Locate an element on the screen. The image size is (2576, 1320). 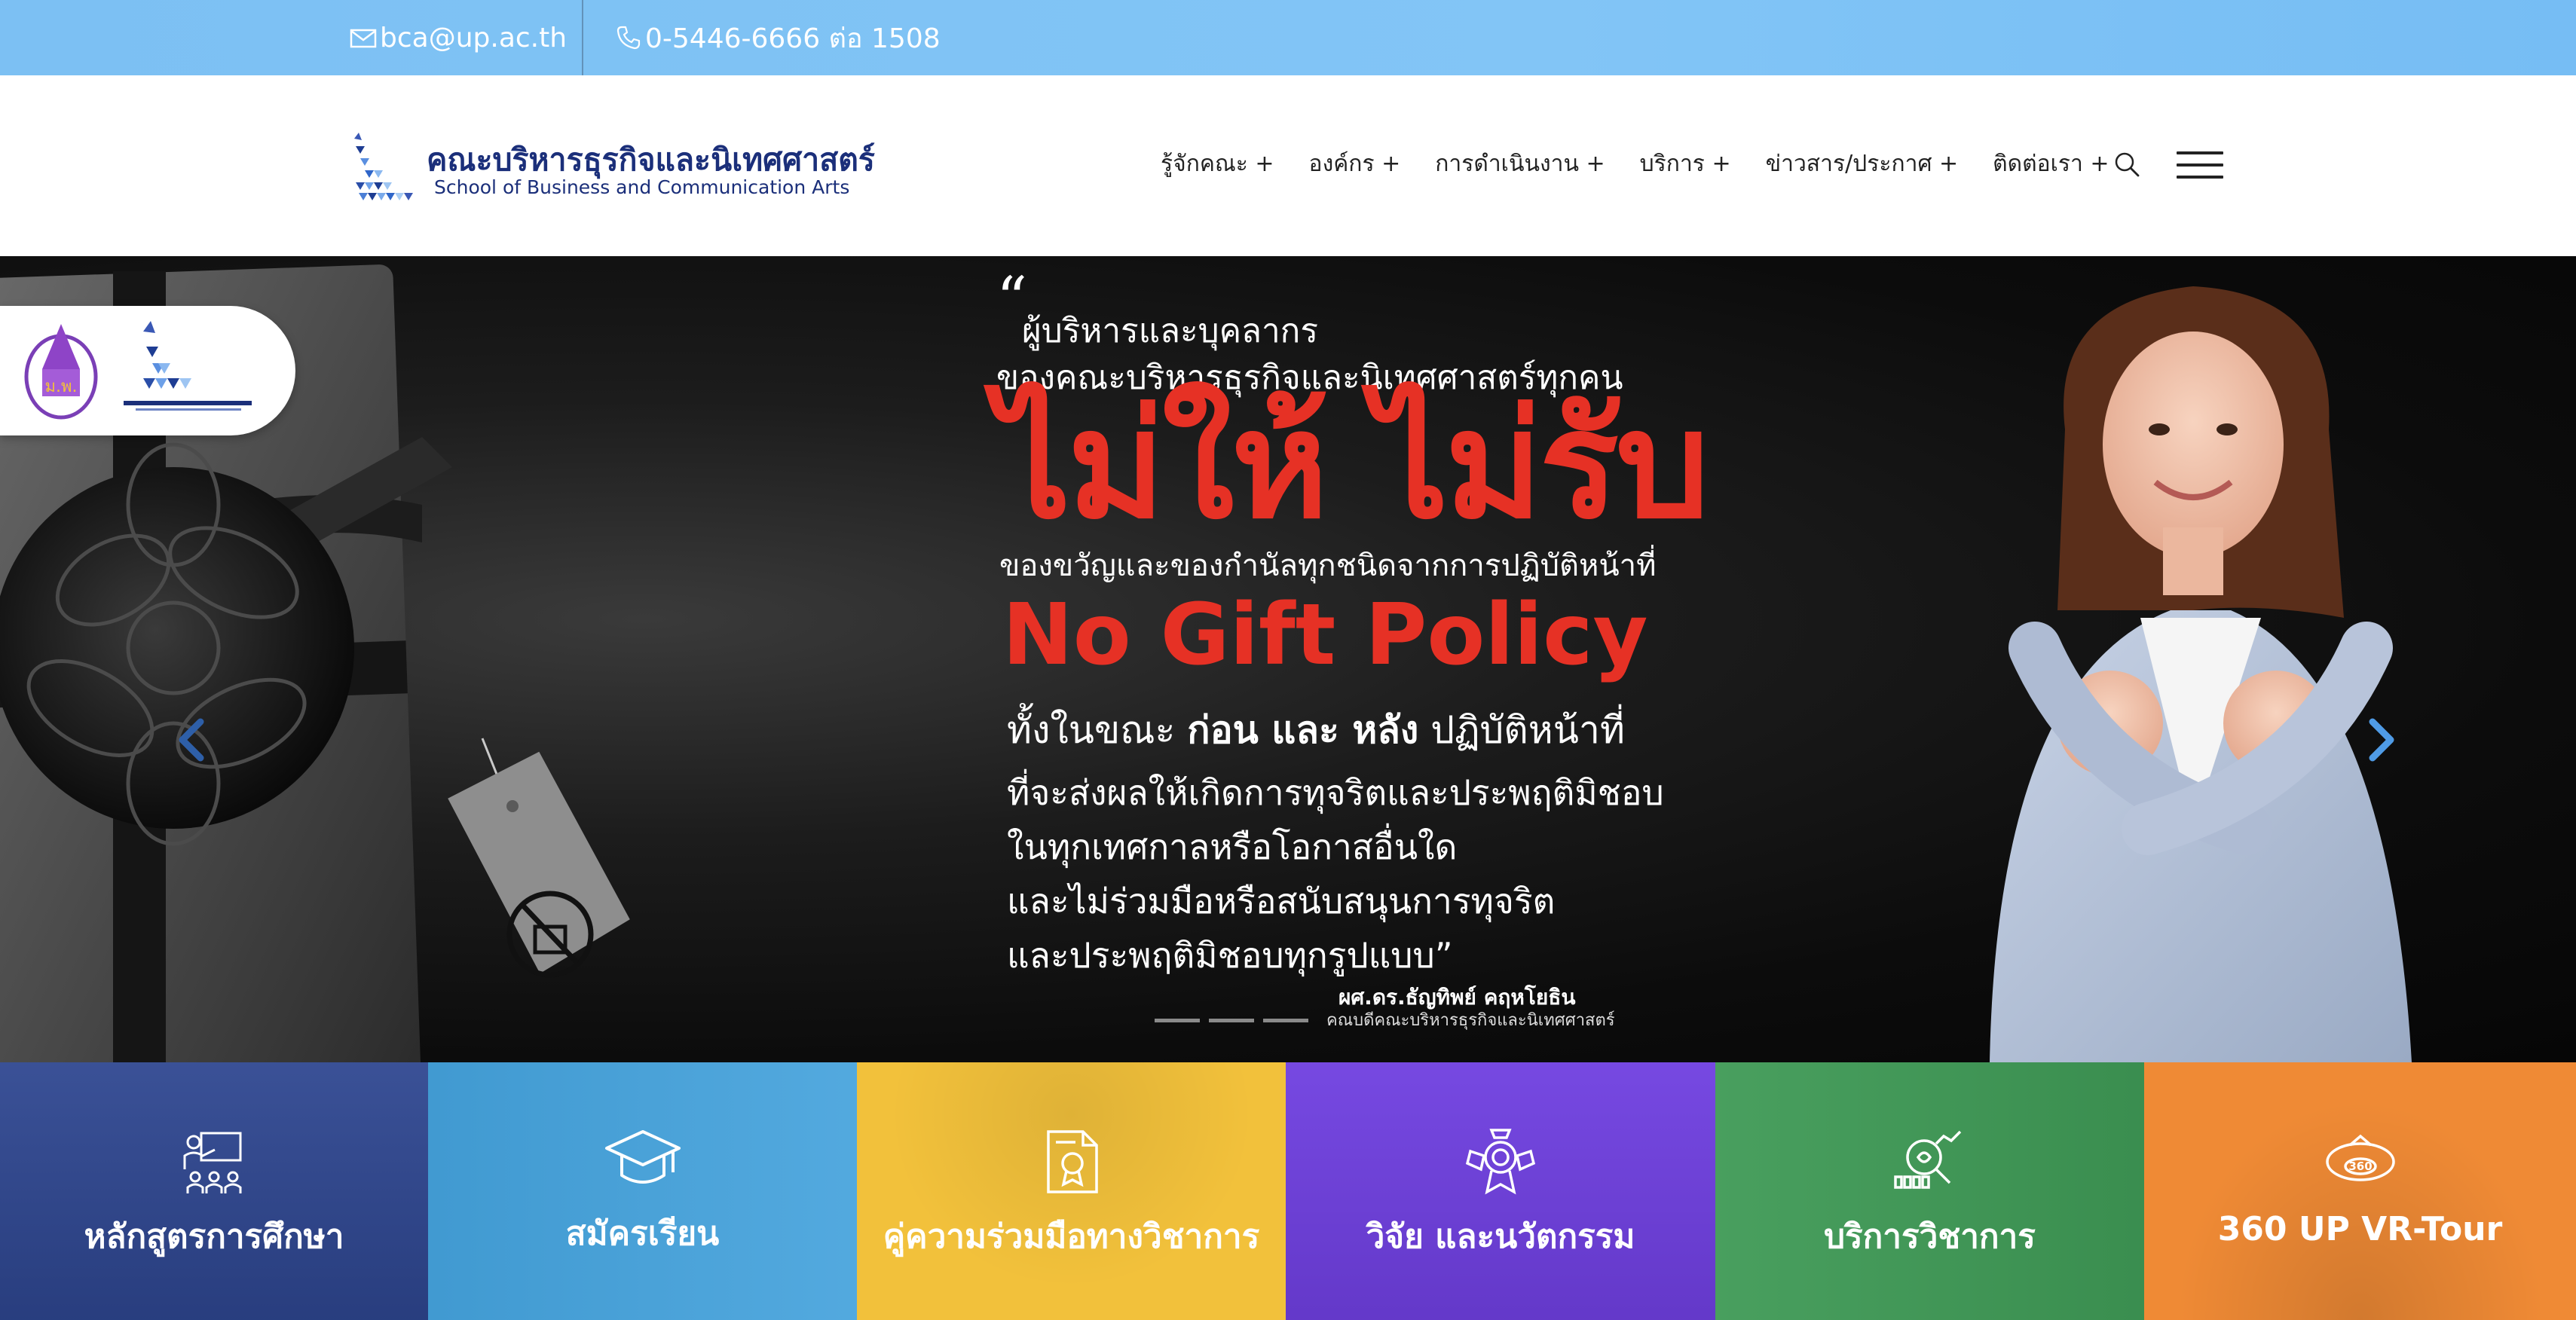
hero-line-4-b: ก่อน และ หลัง is located at coordinates (1303, 730).